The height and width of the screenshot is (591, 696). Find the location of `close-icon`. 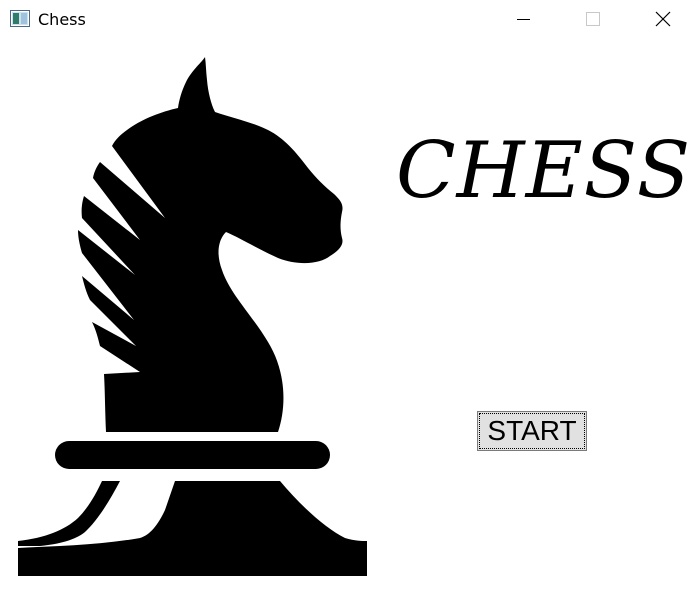

close-icon is located at coordinates (663, 19).